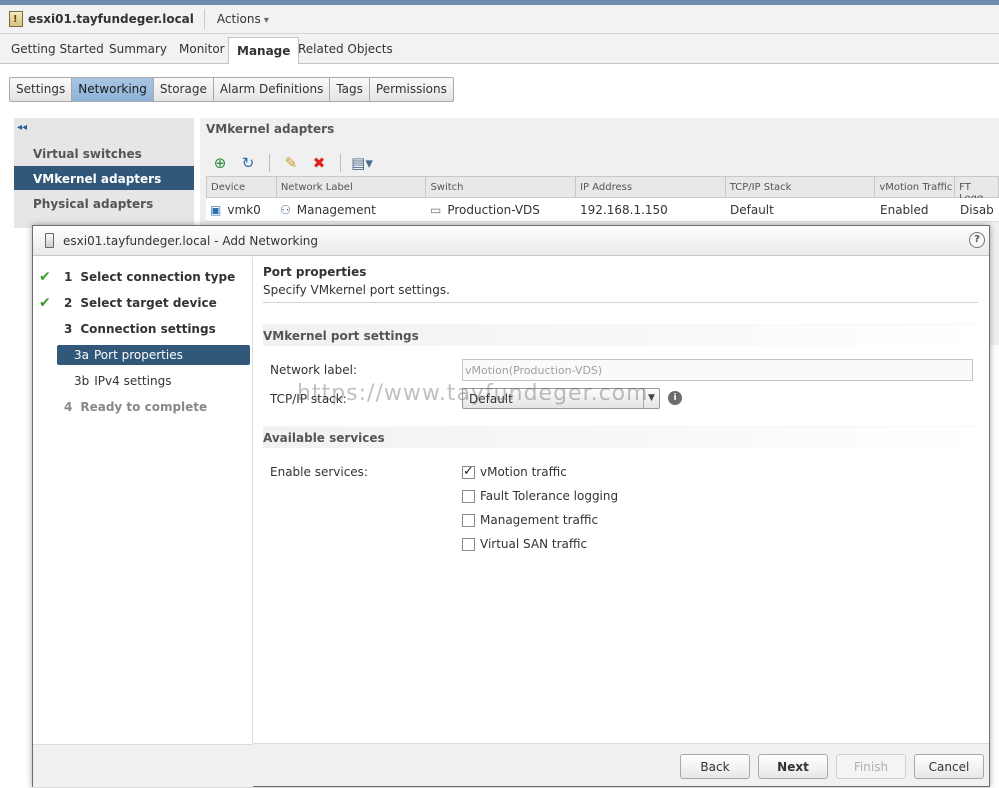 The width and height of the screenshot is (999, 788). I want to click on subtab-permissions: Permissions, so click(411, 89).